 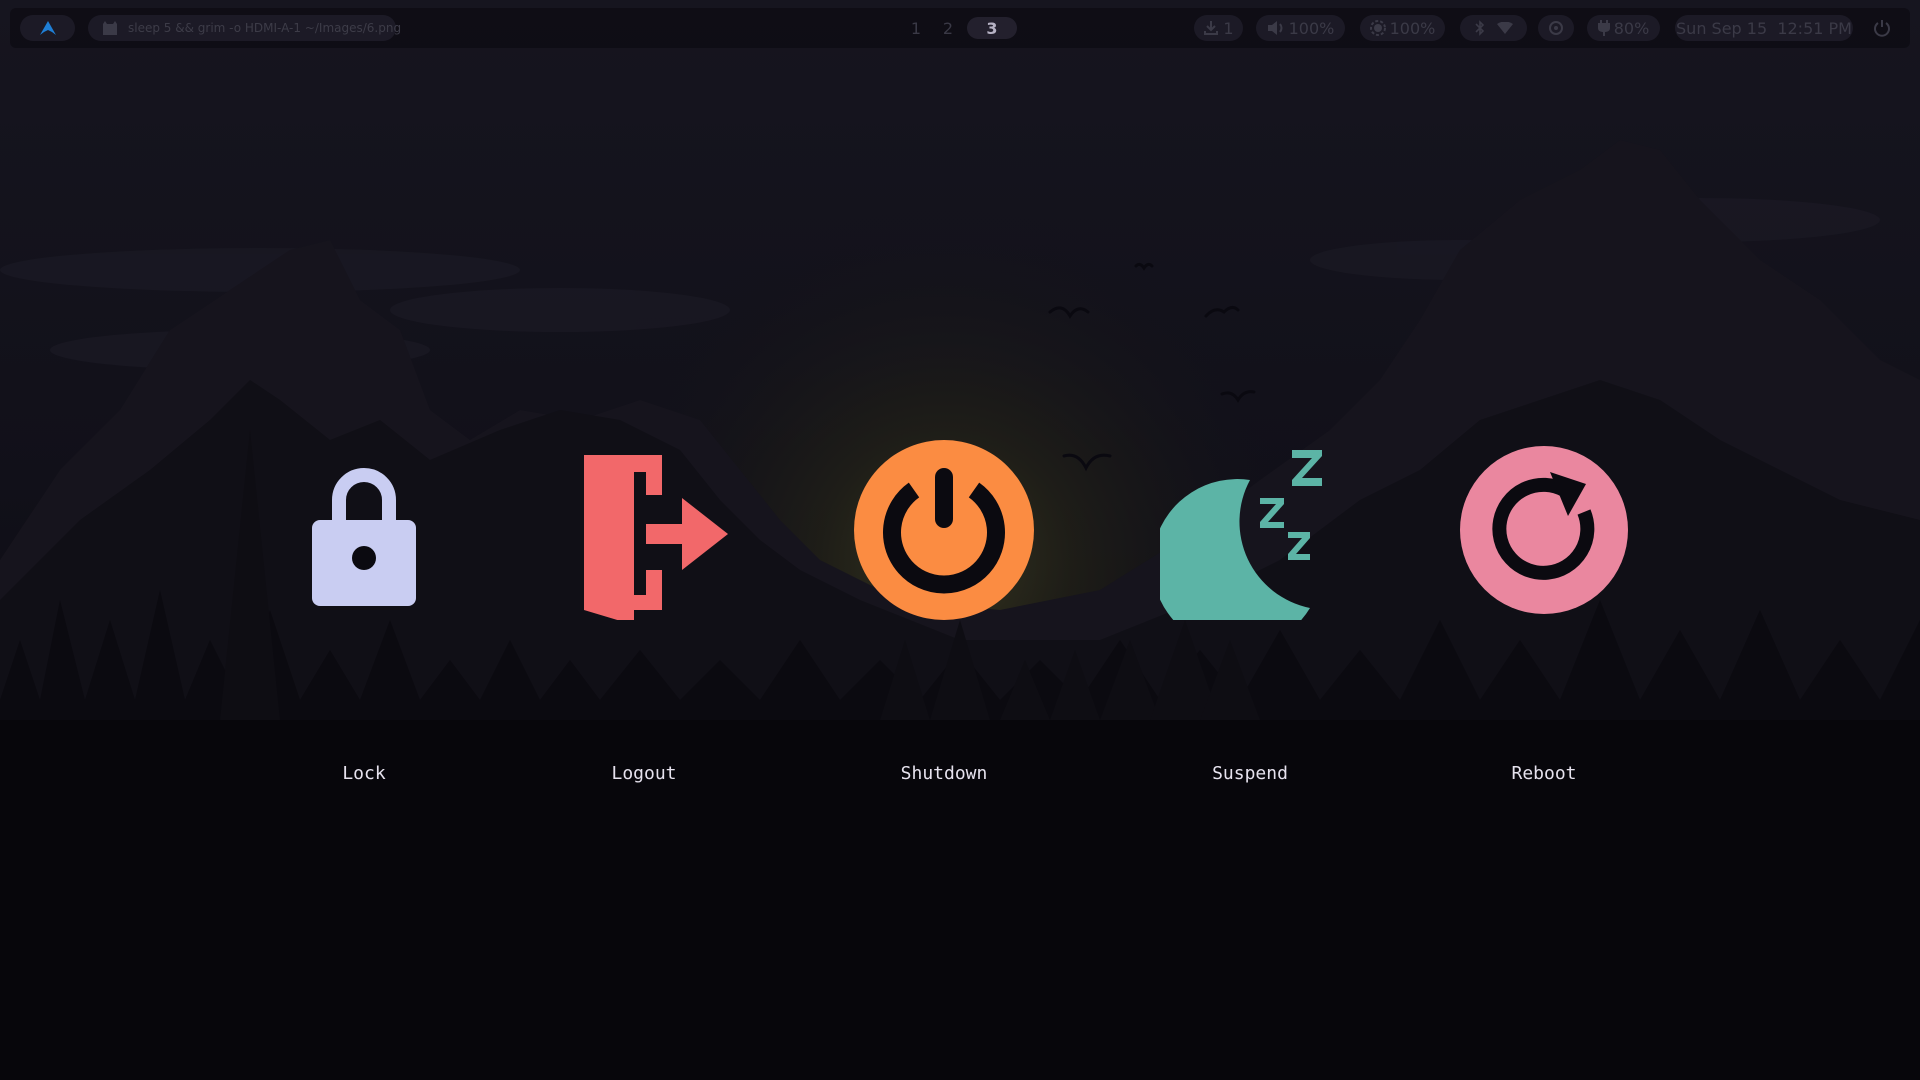 What do you see at coordinates (1631, 28) in the screenshot?
I see `battery-value: 80%` at bounding box center [1631, 28].